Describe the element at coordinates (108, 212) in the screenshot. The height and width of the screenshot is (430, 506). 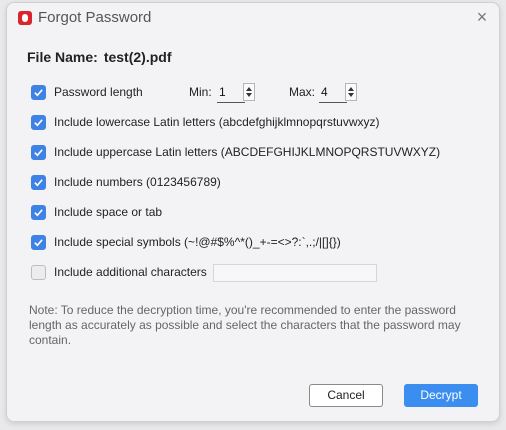
I see `space-tab-label: Include space or tab` at that location.